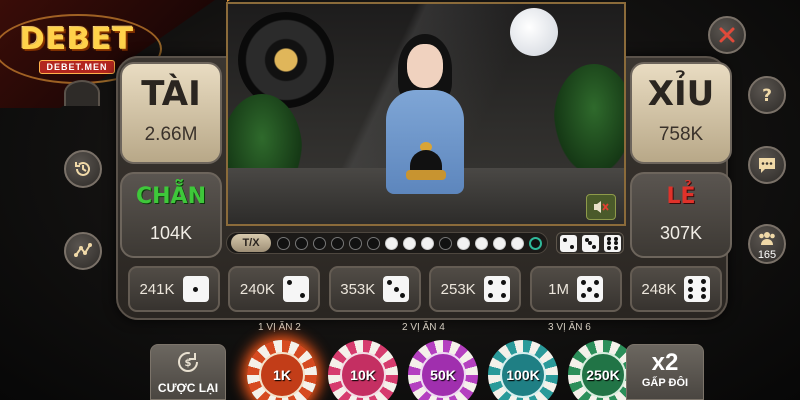  I want to click on payout-one-die: 1 VỊ ĂN 2, so click(279, 327).